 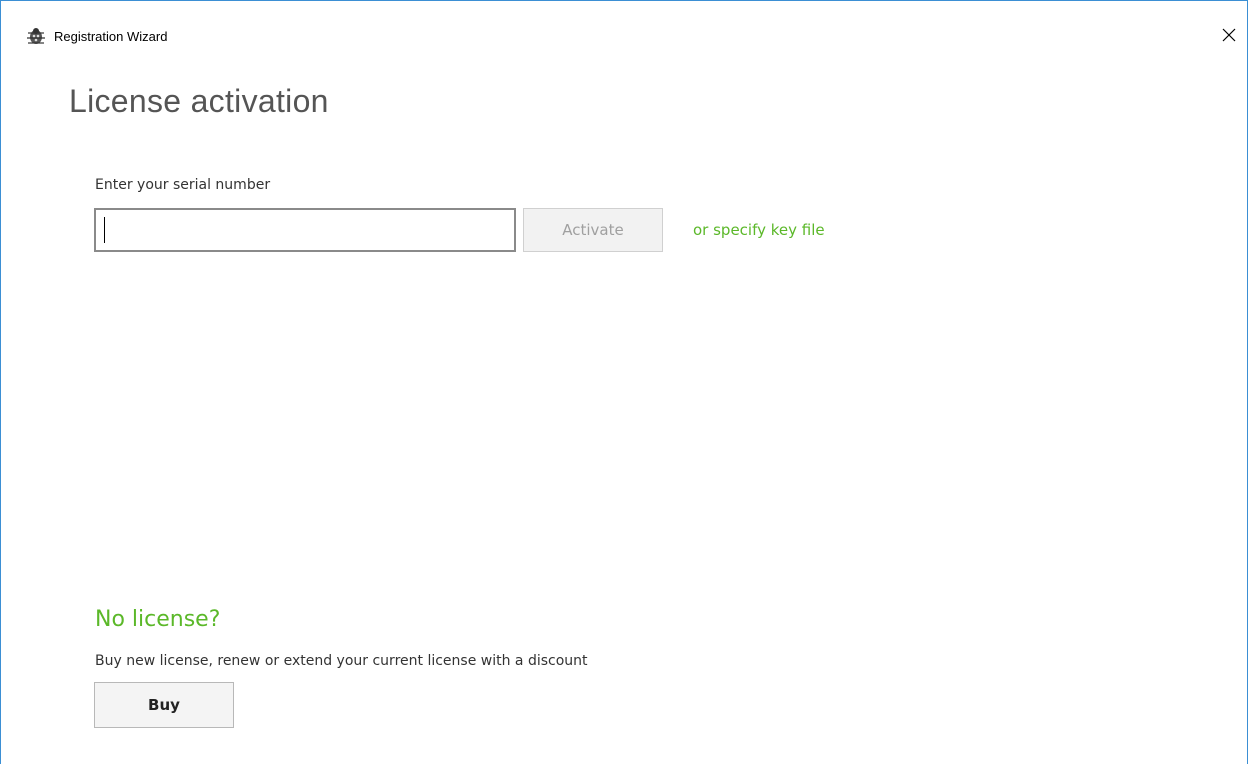 I want to click on specify-key-file-link: or specify key file, so click(x=759, y=230).